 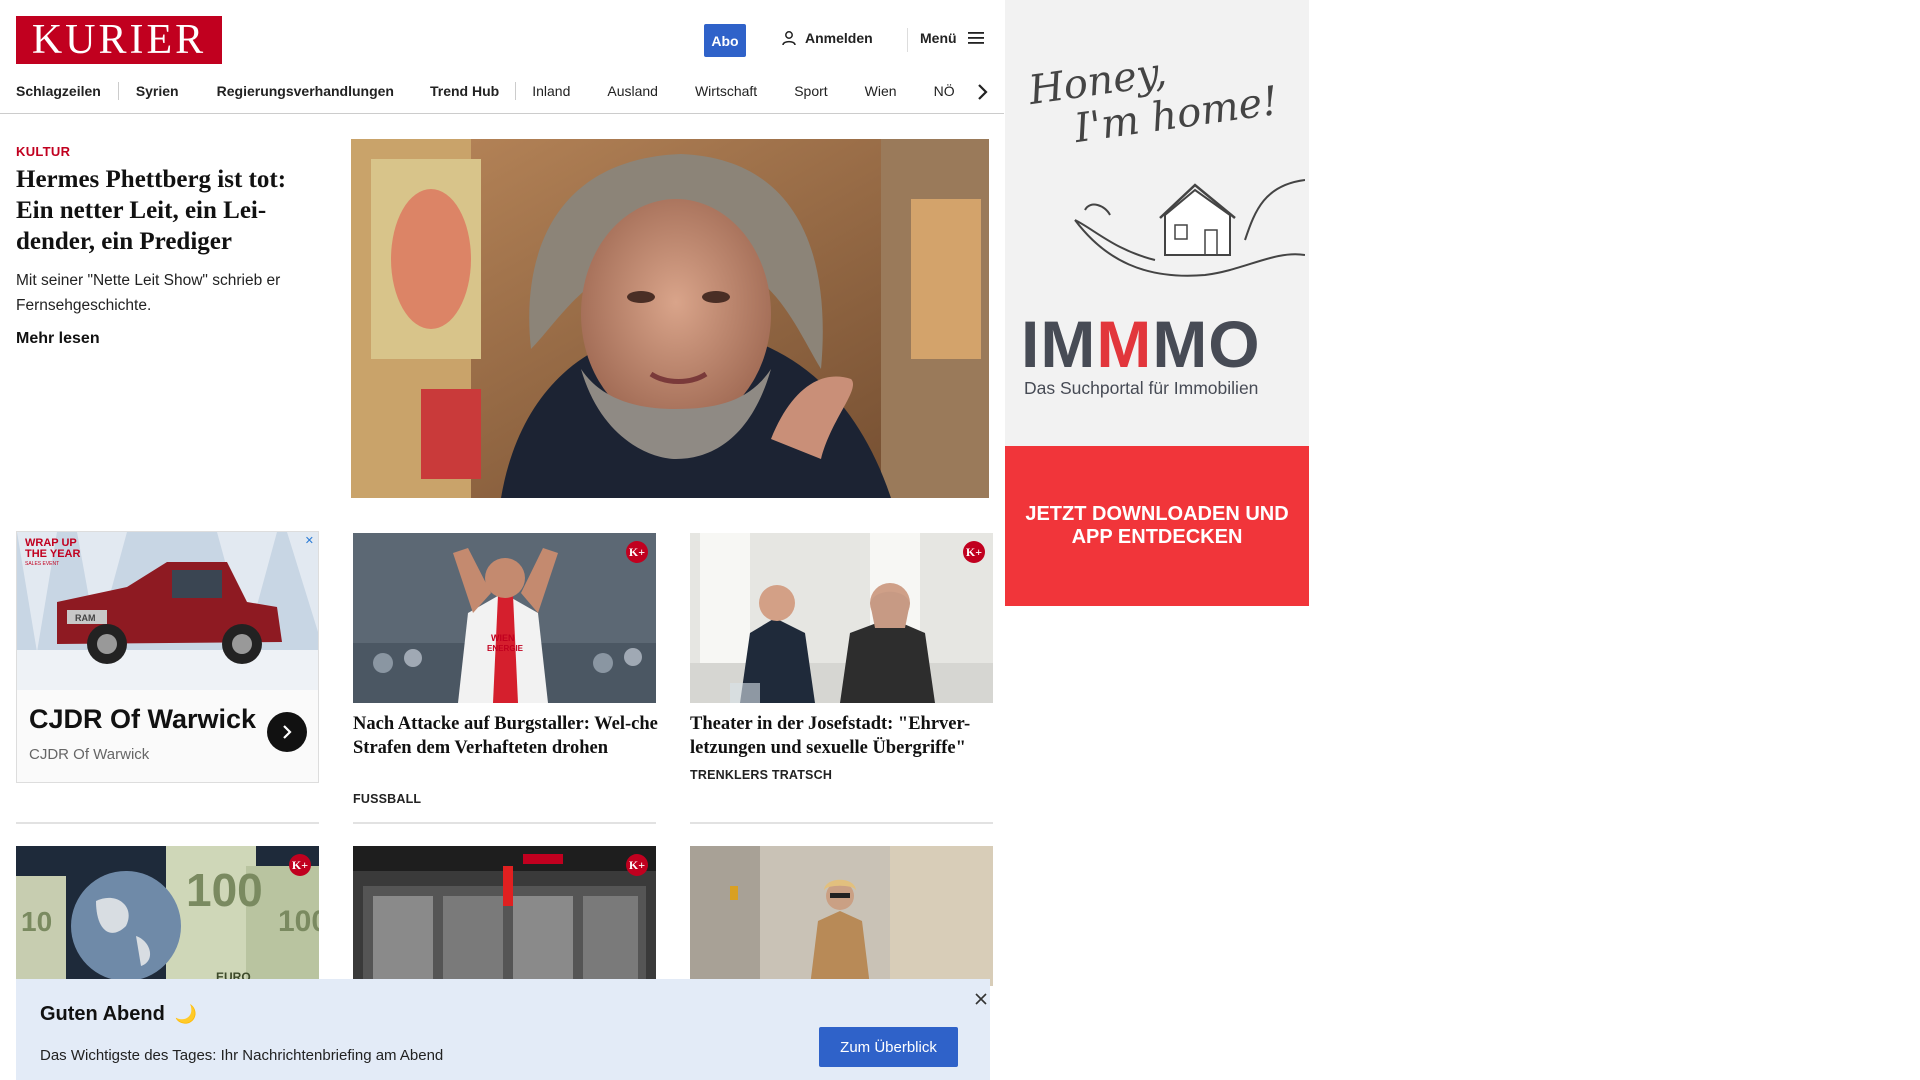 I want to click on article-image-football: WIEN ENERGIE K+, so click(x=504, y=618).